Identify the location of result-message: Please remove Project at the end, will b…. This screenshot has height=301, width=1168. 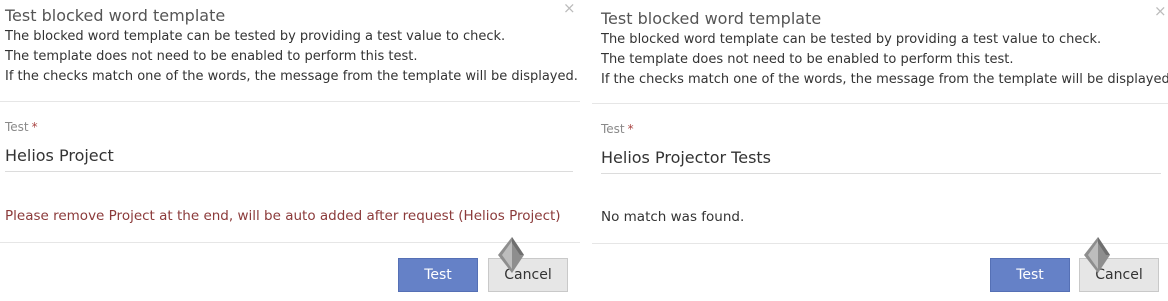
(283, 216).